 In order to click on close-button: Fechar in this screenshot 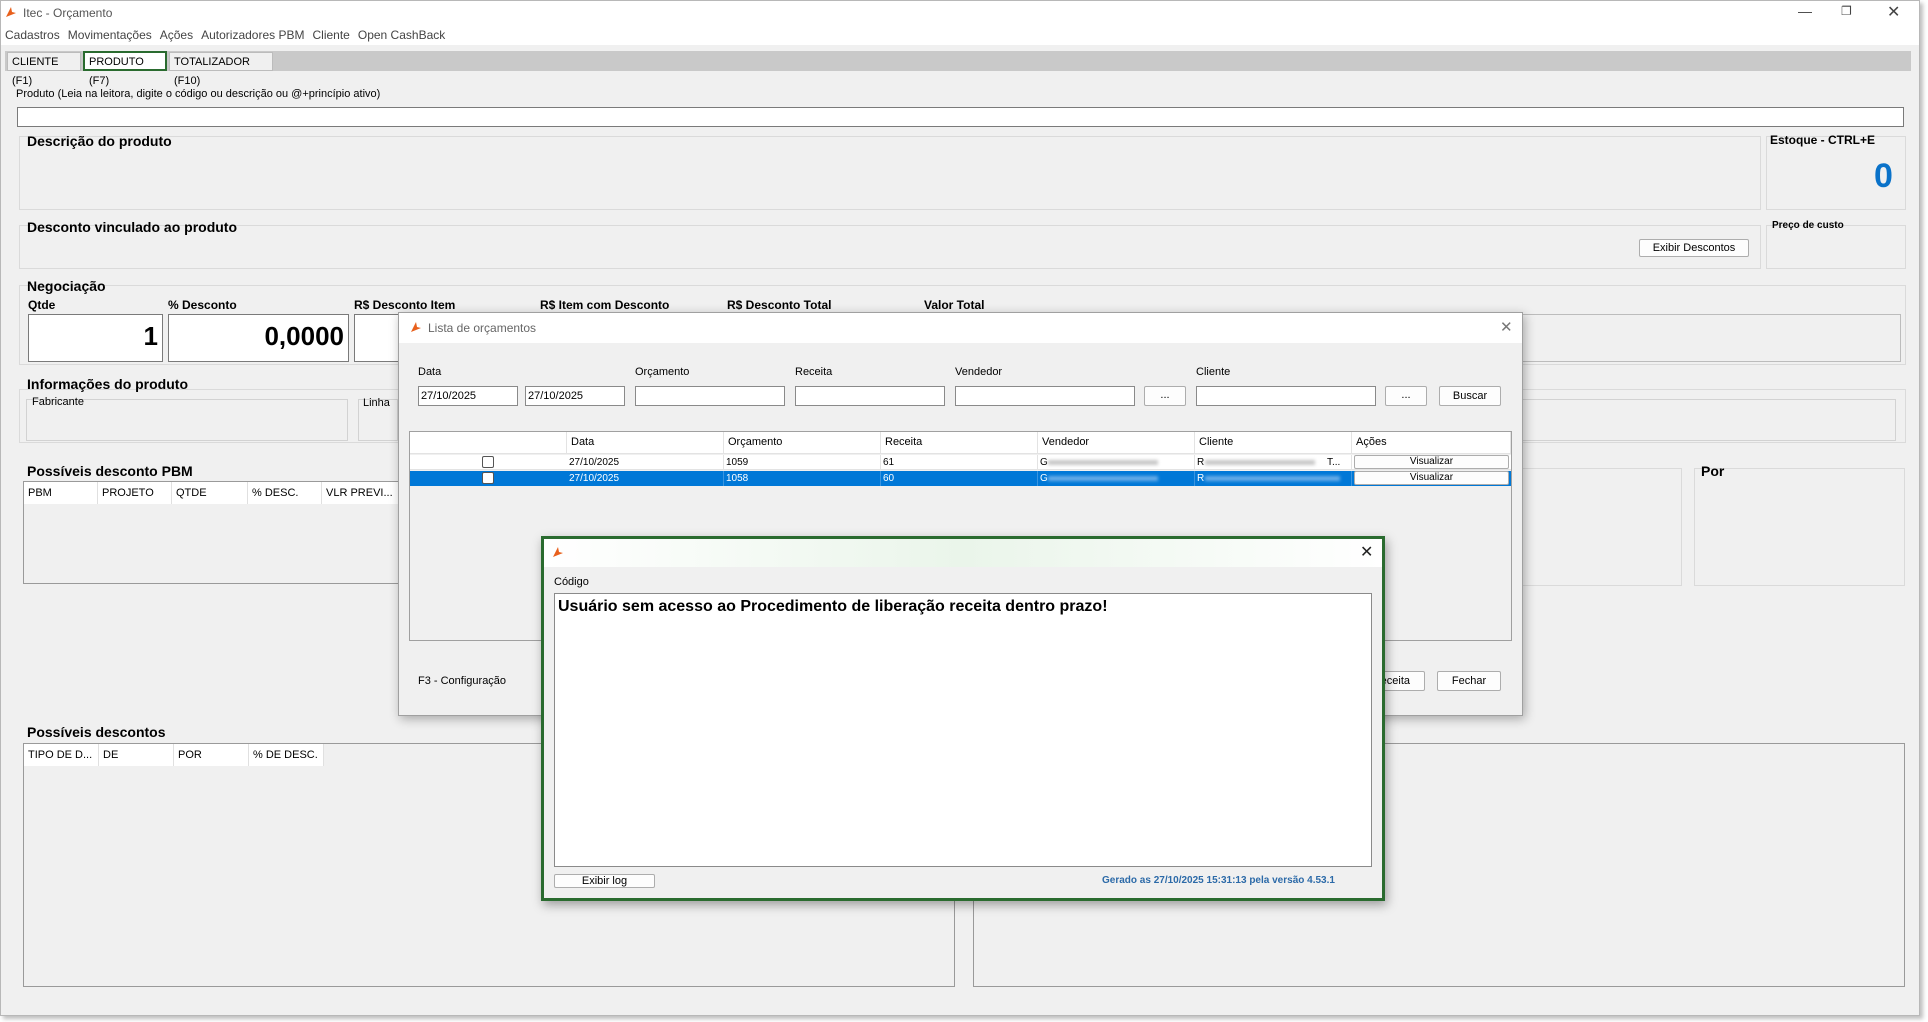, I will do `click(1469, 681)`.